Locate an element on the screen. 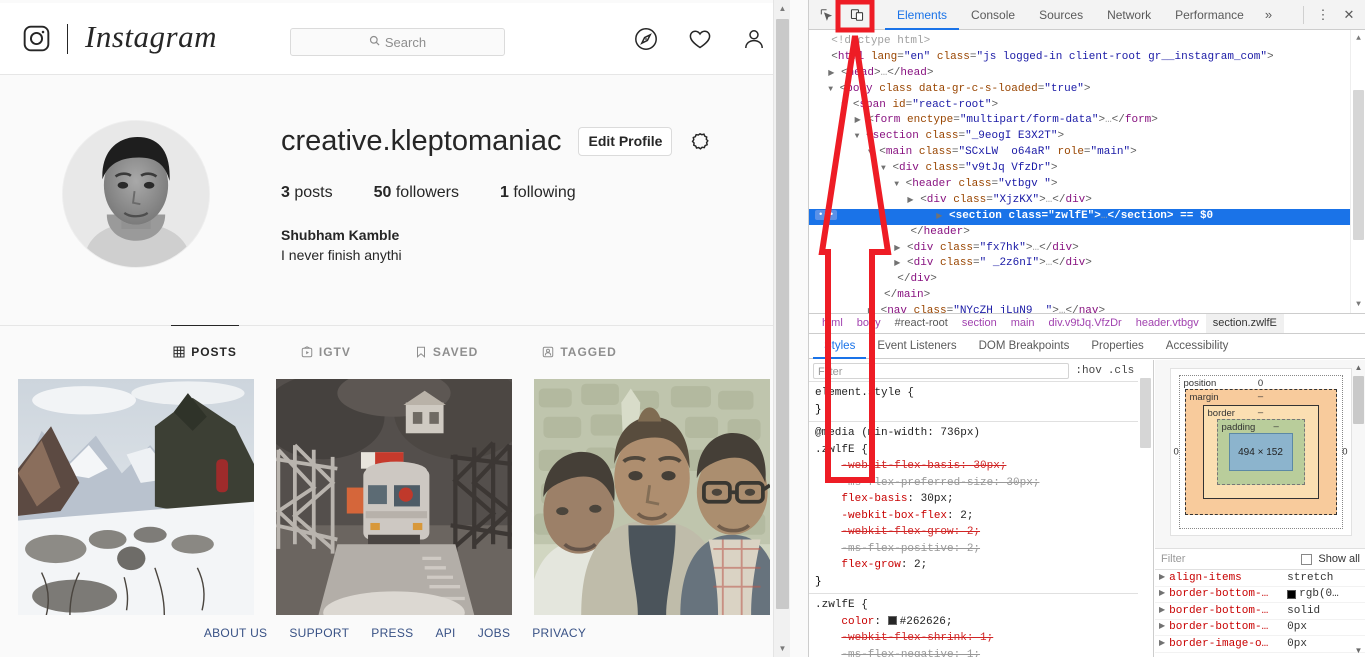  cls-button: .cls is located at coordinates (1121, 371).